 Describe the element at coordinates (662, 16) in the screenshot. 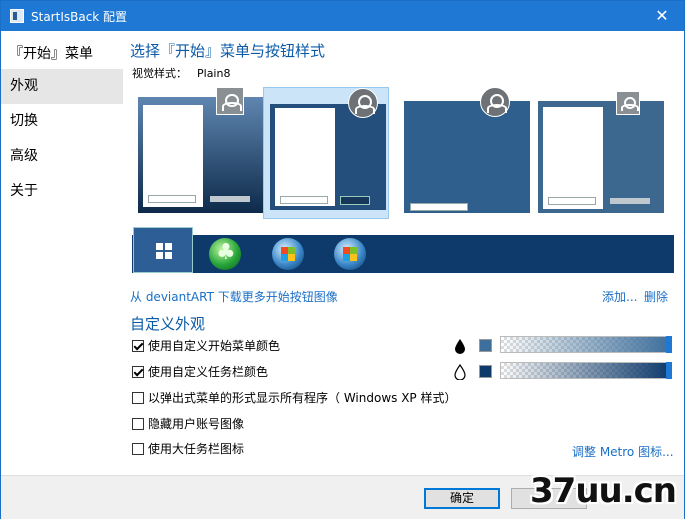

I see `close-icon: ✕` at that location.